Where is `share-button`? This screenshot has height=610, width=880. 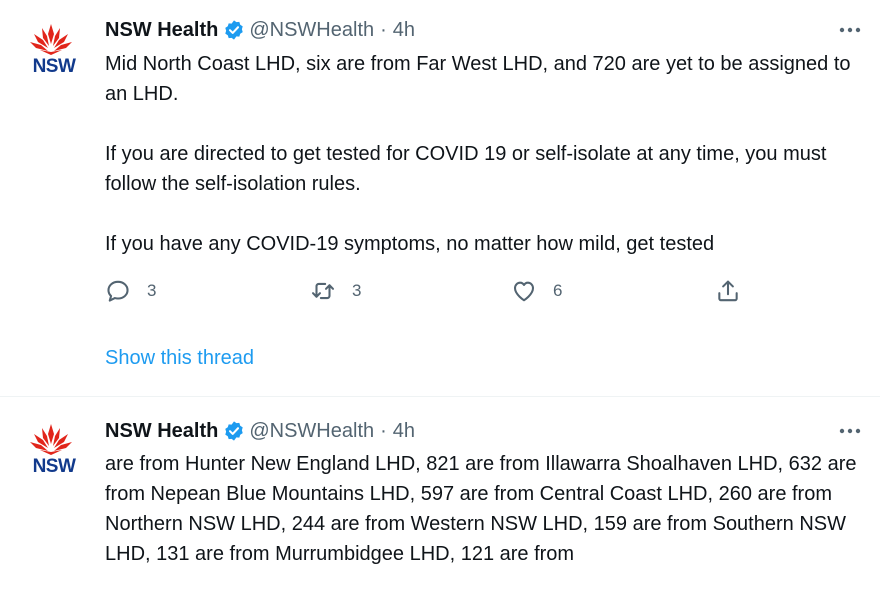 share-button is located at coordinates (728, 291).